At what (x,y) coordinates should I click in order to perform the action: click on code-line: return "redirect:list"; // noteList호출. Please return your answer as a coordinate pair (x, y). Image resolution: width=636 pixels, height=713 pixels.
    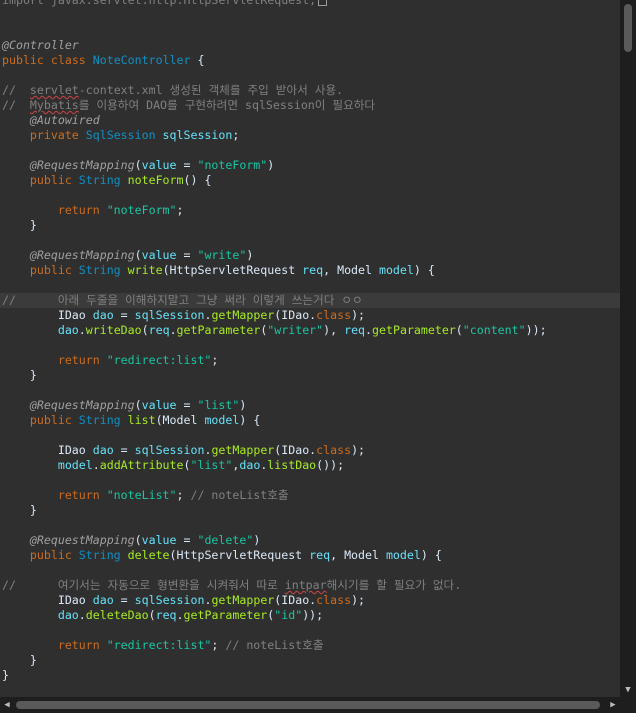
    Looking at the image, I should click on (163, 645).